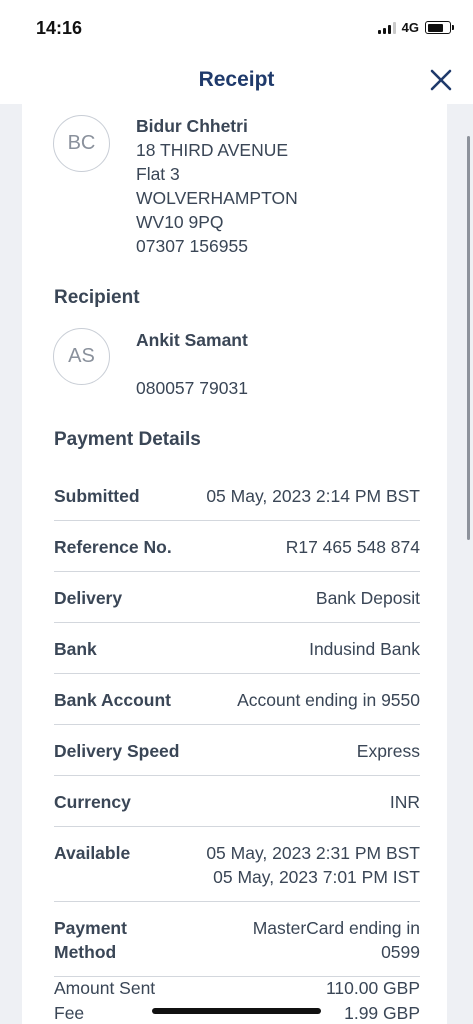 This screenshot has height=1024, width=473. I want to click on detail-label: Reference No., so click(113, 547).